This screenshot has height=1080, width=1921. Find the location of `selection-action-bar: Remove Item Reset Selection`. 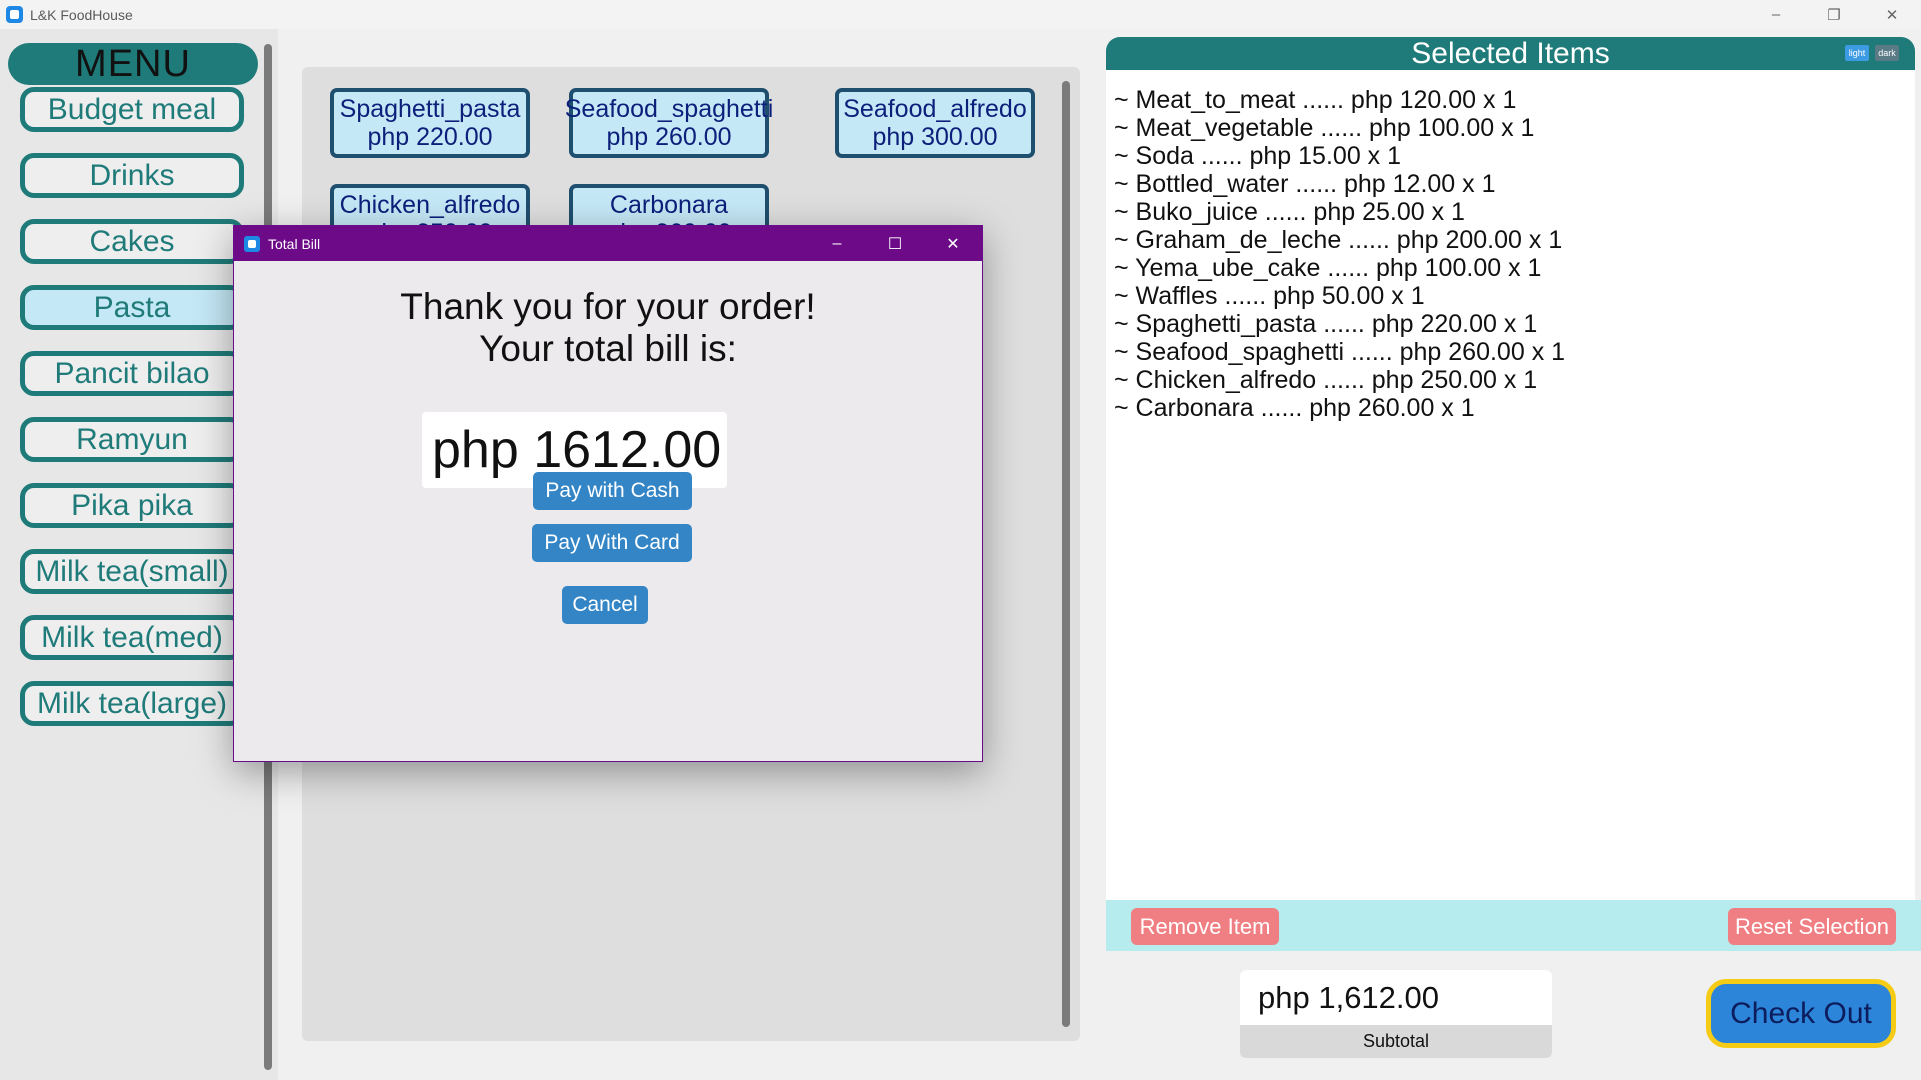

selection-action-bar: Remove Item Reset Selection is located at coordinates (1513, 925).